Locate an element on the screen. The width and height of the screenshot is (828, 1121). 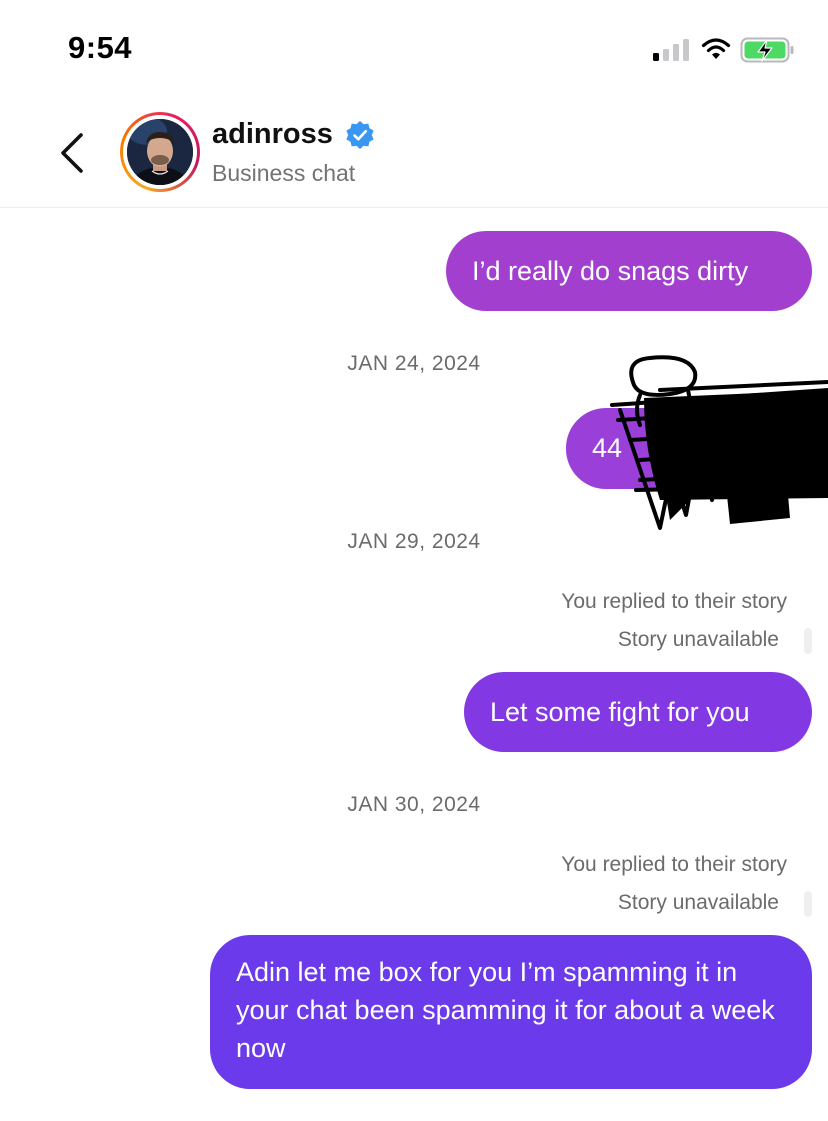
story-reply-note-2: You replied to their story is located at coordinates (674, 864).